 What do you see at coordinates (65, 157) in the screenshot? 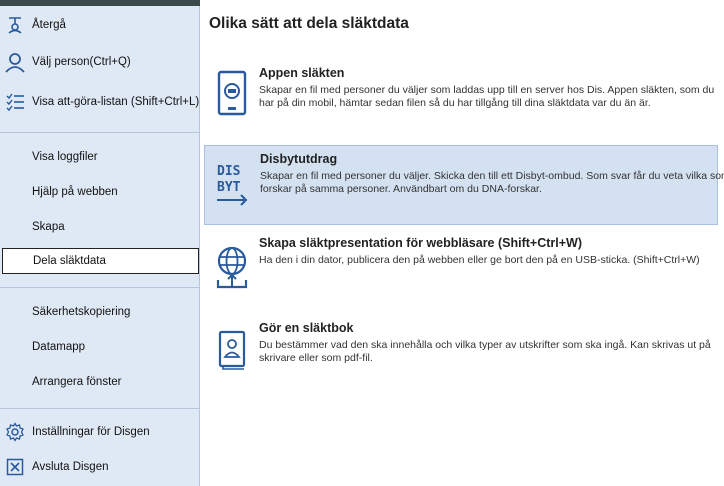
I see `sidebar-item-label: Visa loggfiler` at bounding box center [65, 157].